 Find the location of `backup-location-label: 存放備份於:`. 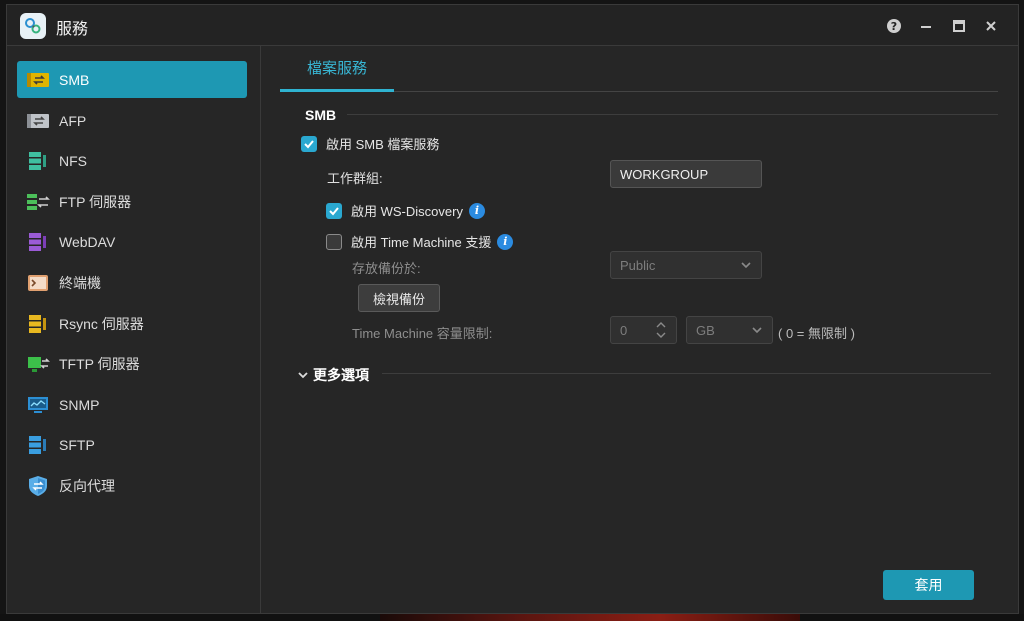

backup-location-label: 存放備份於: is located at coordinates (386, 268).